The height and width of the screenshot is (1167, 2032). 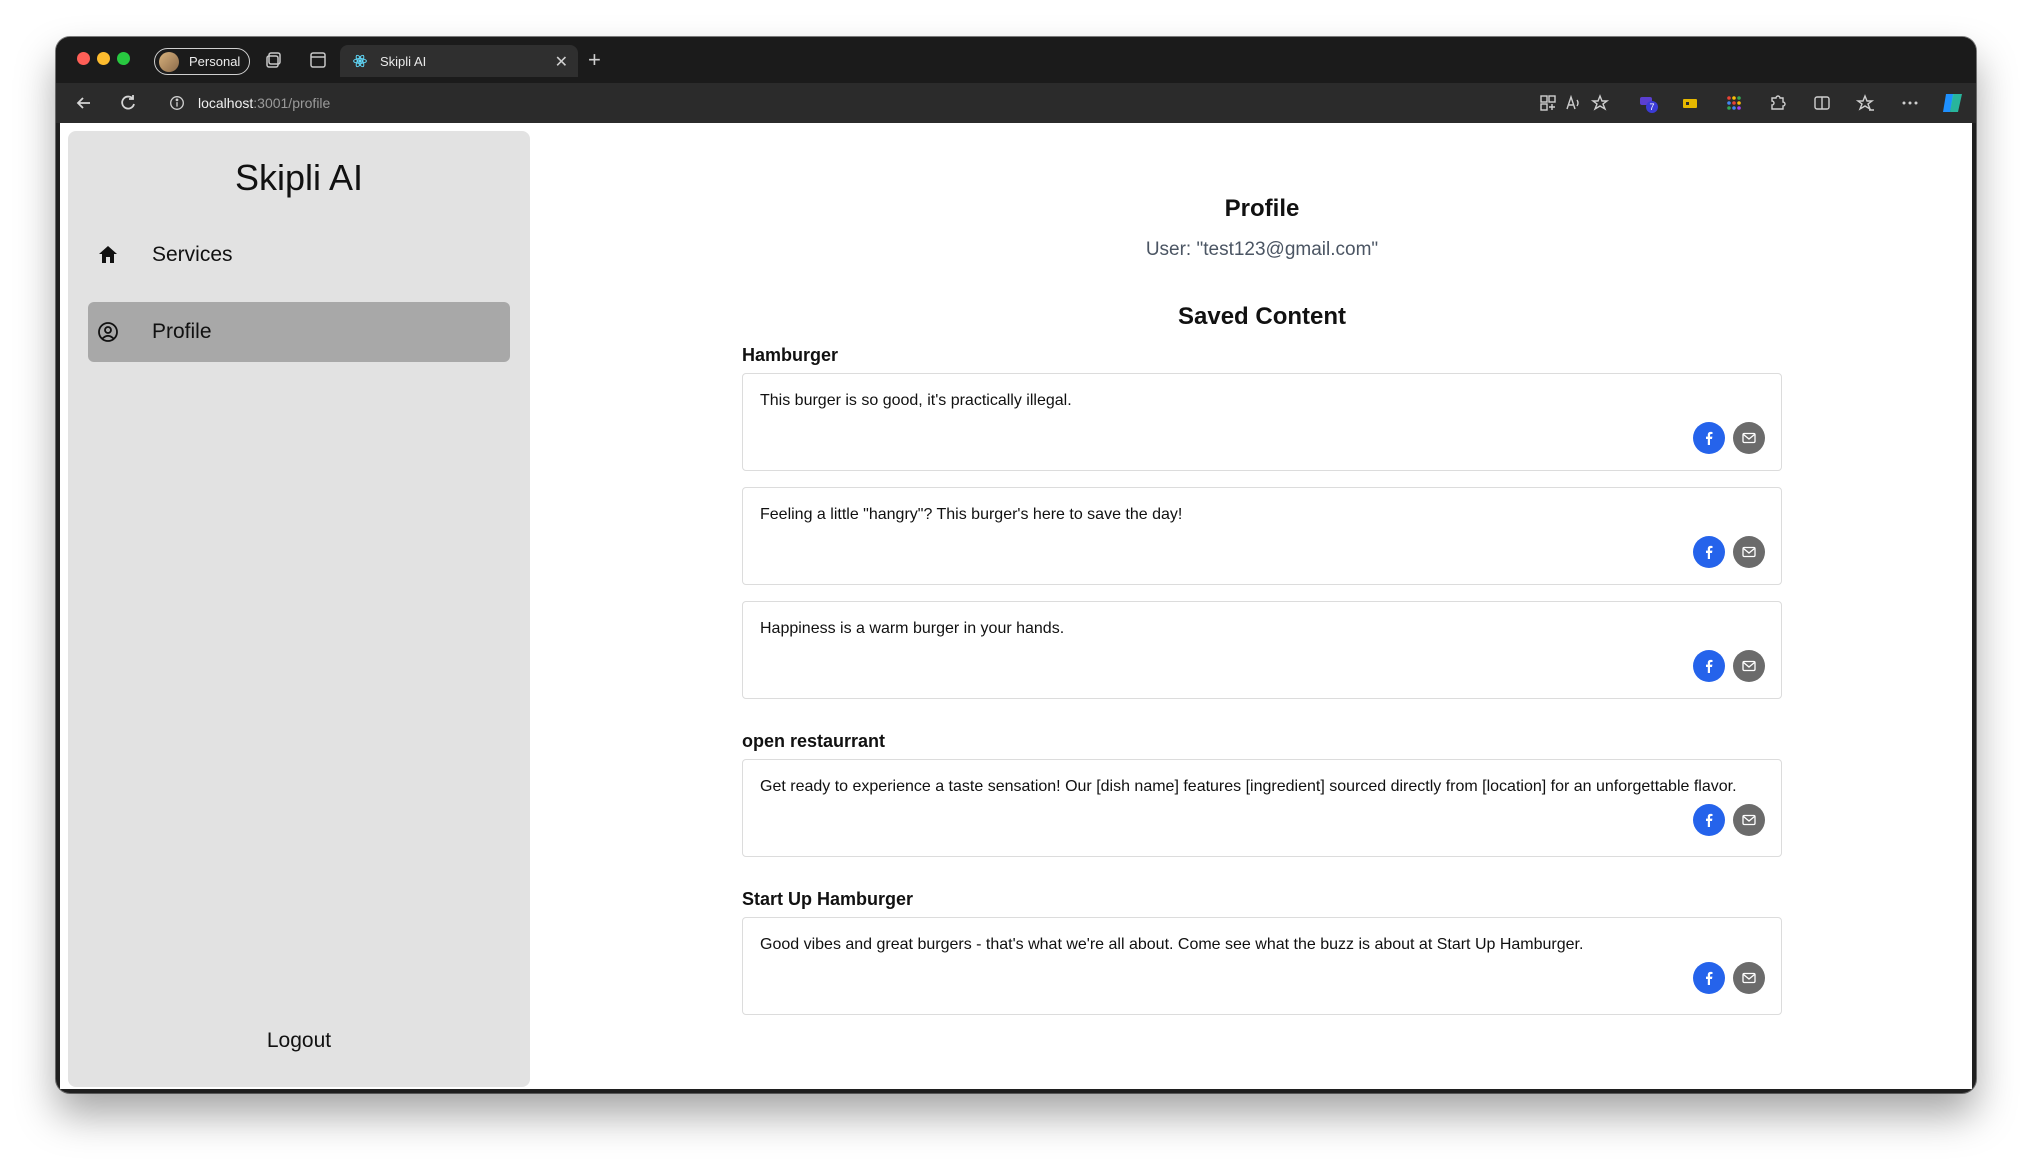 I want to click on react-icon, so click(x=360, y=61).